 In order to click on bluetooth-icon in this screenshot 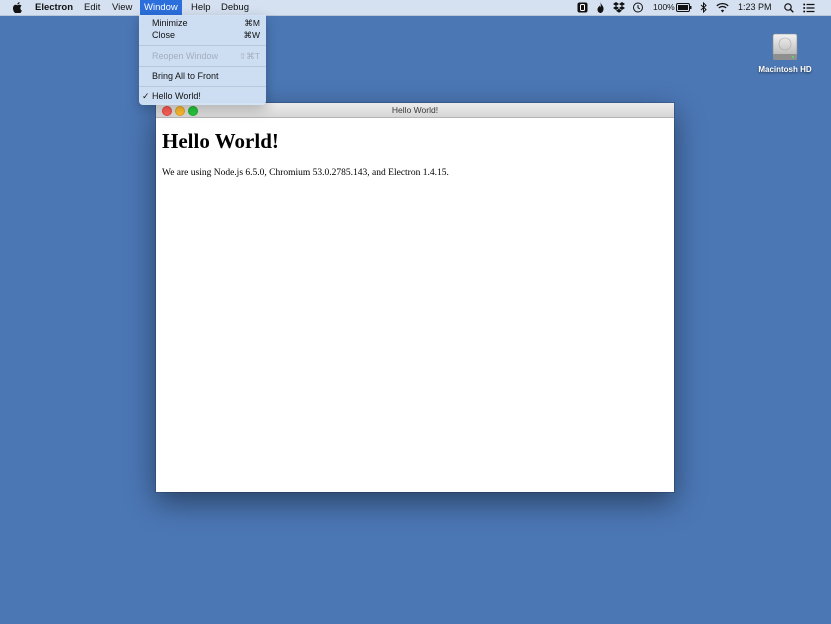, I will do `click(704, 7)`.